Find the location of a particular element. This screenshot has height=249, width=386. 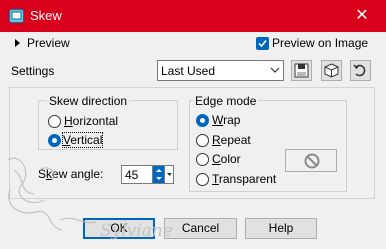

checkmark-icon is located at coordinates (262, 43).